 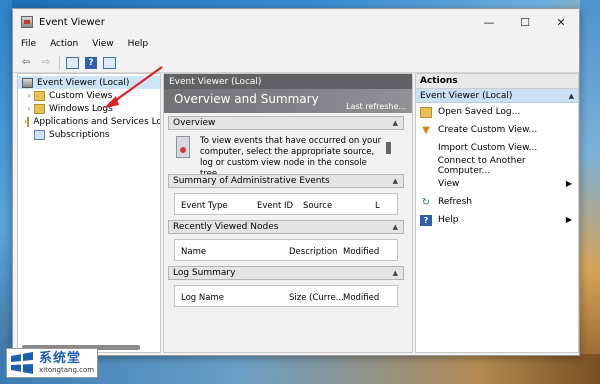 What do you see at coordinates (497, 202) in the screenshot?
I see `action-refresh: ↻ Refresh` at bounding box center [497, 202].